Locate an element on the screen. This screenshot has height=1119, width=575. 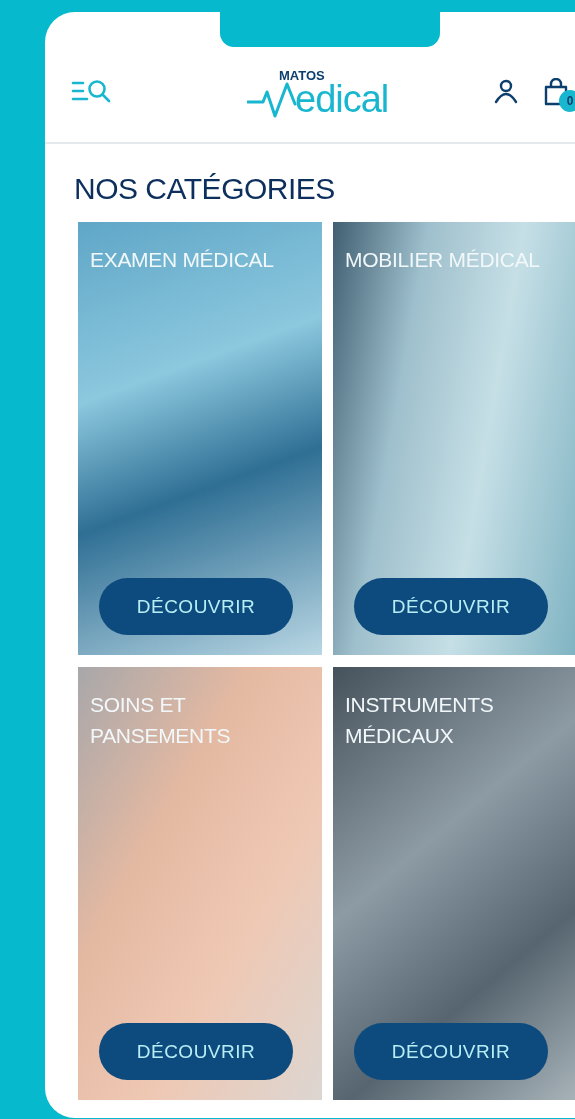
category-title: MOBILIER MÉDICAL is located at coordinates (443, 260).